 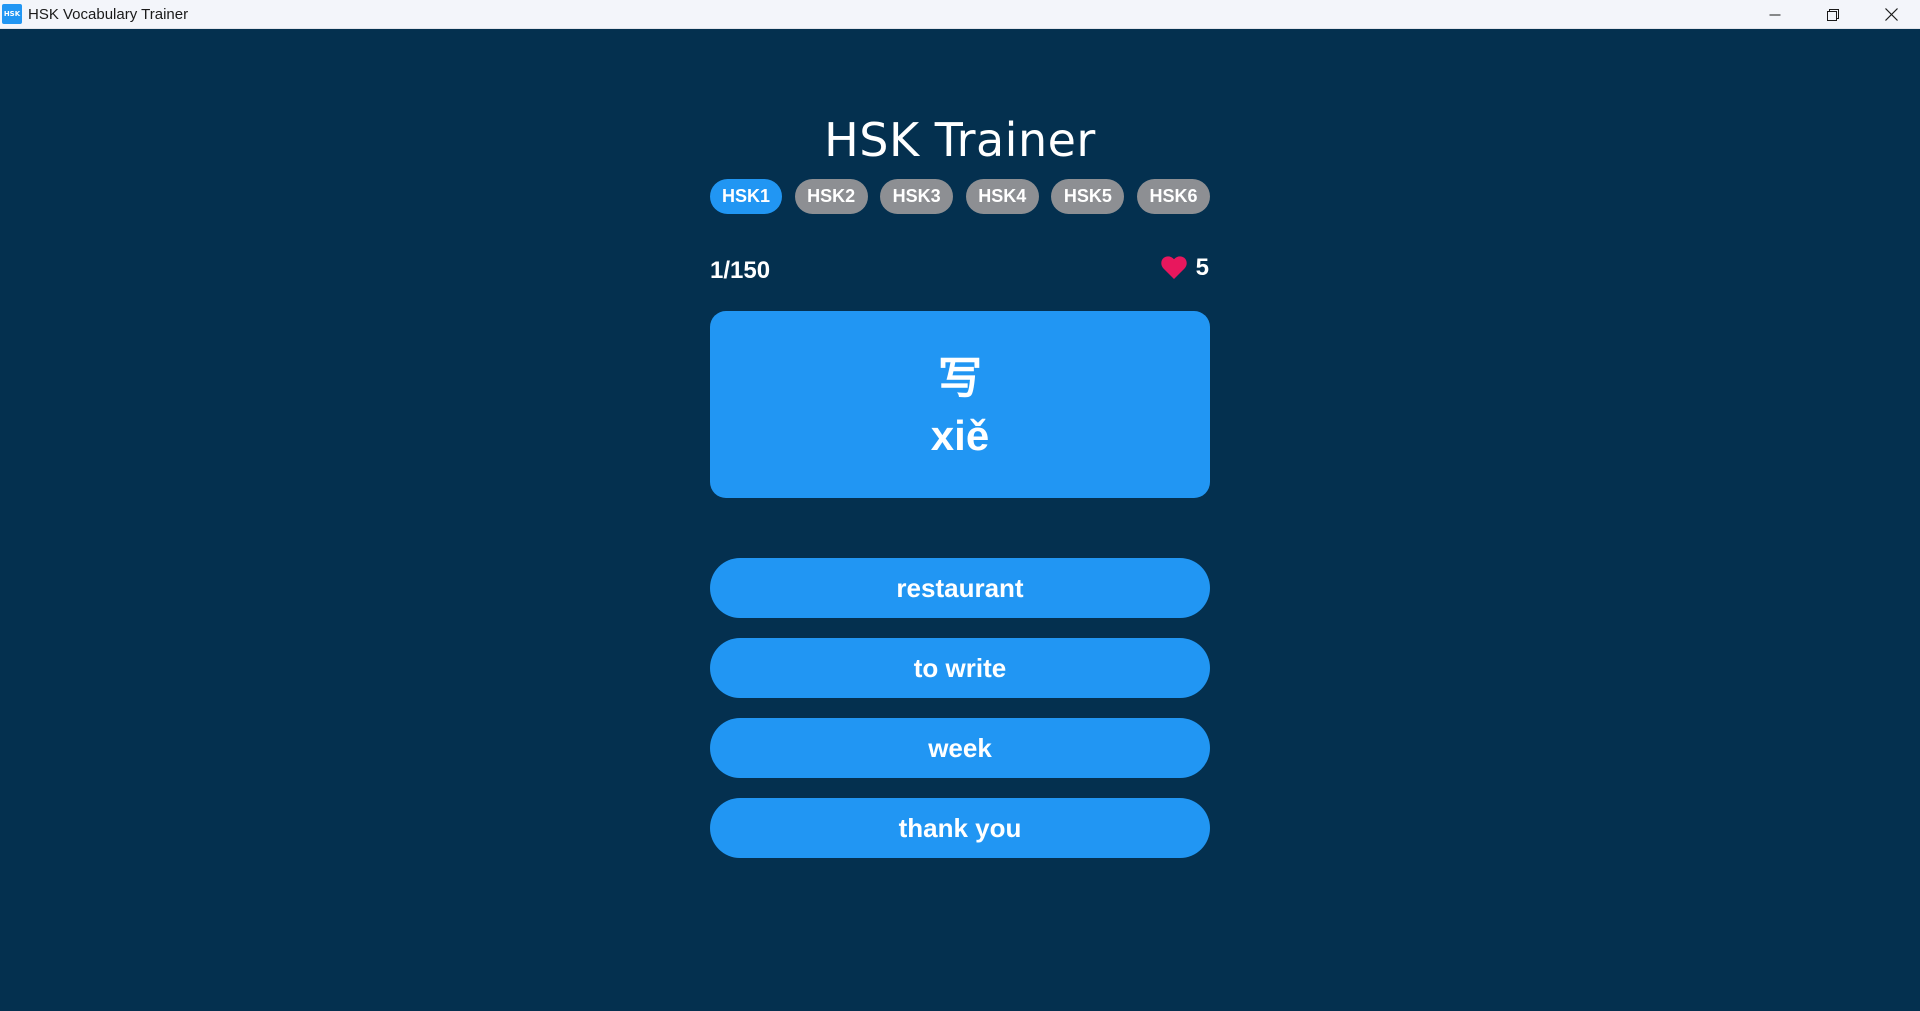 I want to click on lives-indicator: 5, so click(x=1184, y=268).